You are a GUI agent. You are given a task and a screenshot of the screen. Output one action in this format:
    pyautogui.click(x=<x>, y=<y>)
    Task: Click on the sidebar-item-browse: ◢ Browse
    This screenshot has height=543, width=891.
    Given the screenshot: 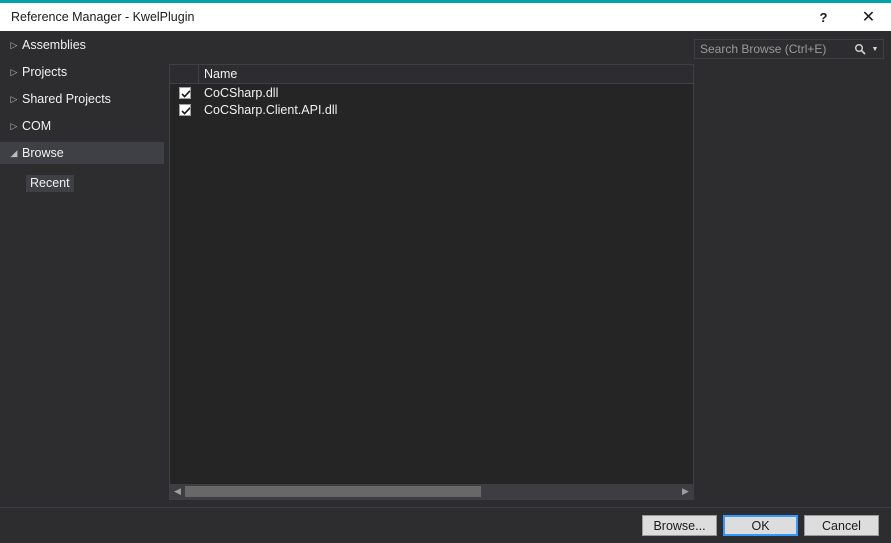 What is the action you would take?
    pyautogui.click(x=82, y=153)
    